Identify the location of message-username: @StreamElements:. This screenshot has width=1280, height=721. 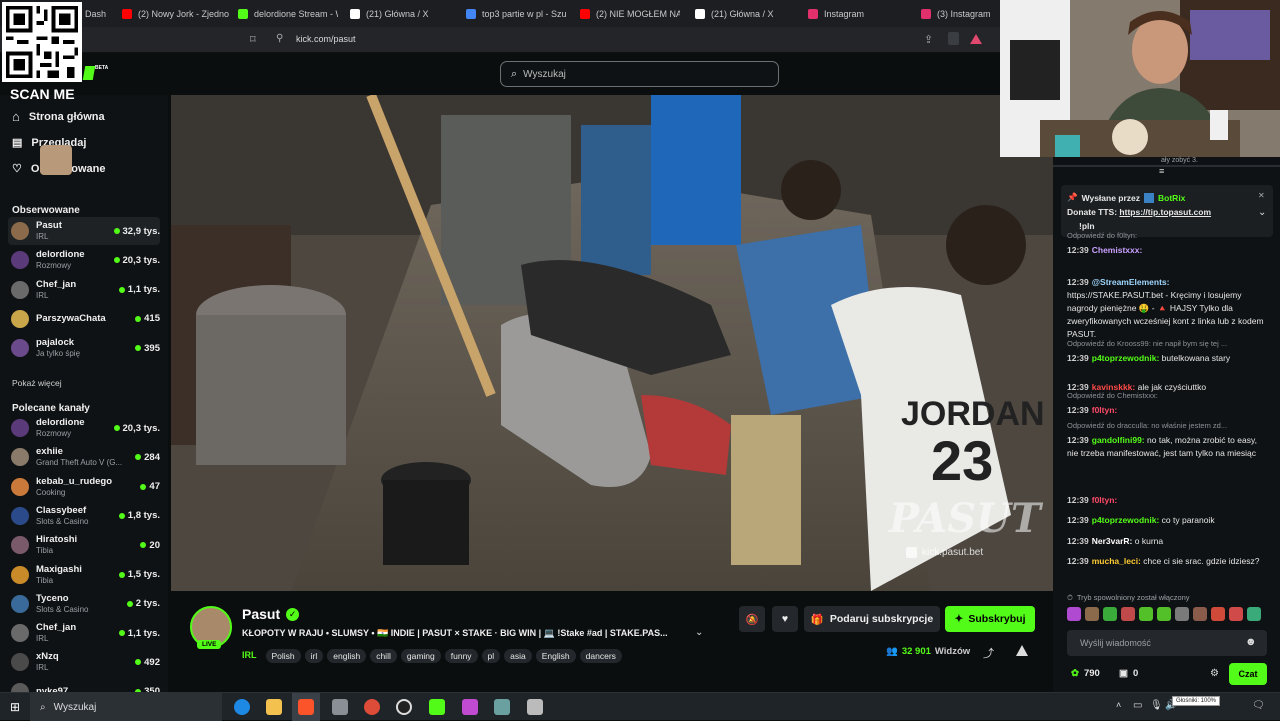
(1131, 282).